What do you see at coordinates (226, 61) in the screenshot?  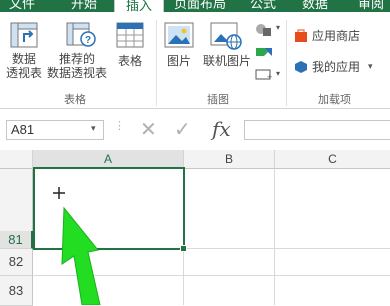 I see `online-picture-label: 联机图片` at bounding box center [226, 61].